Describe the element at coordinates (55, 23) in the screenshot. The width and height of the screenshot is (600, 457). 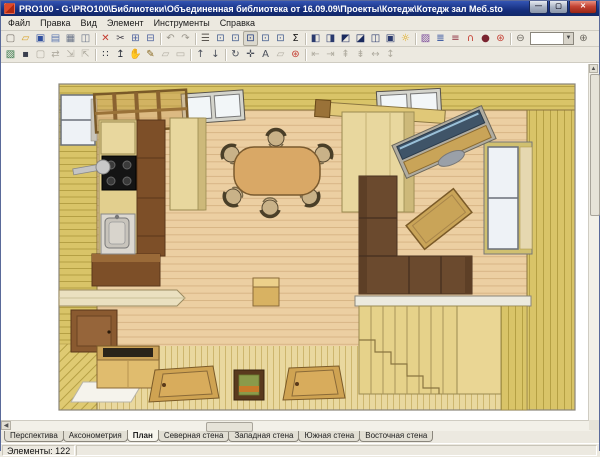
I see `menu-edit: Правка` at that location.